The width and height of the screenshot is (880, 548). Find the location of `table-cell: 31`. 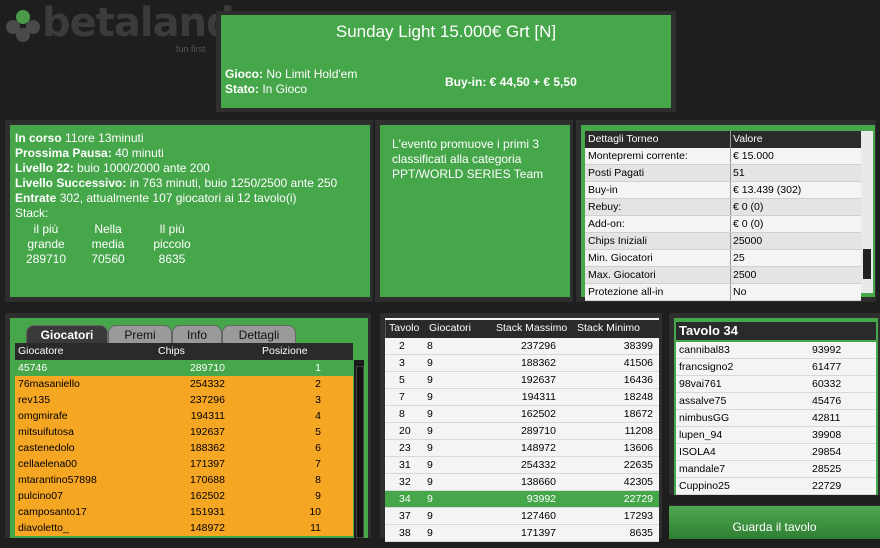

table-cell: 31 is located at coordinates (405, 465).